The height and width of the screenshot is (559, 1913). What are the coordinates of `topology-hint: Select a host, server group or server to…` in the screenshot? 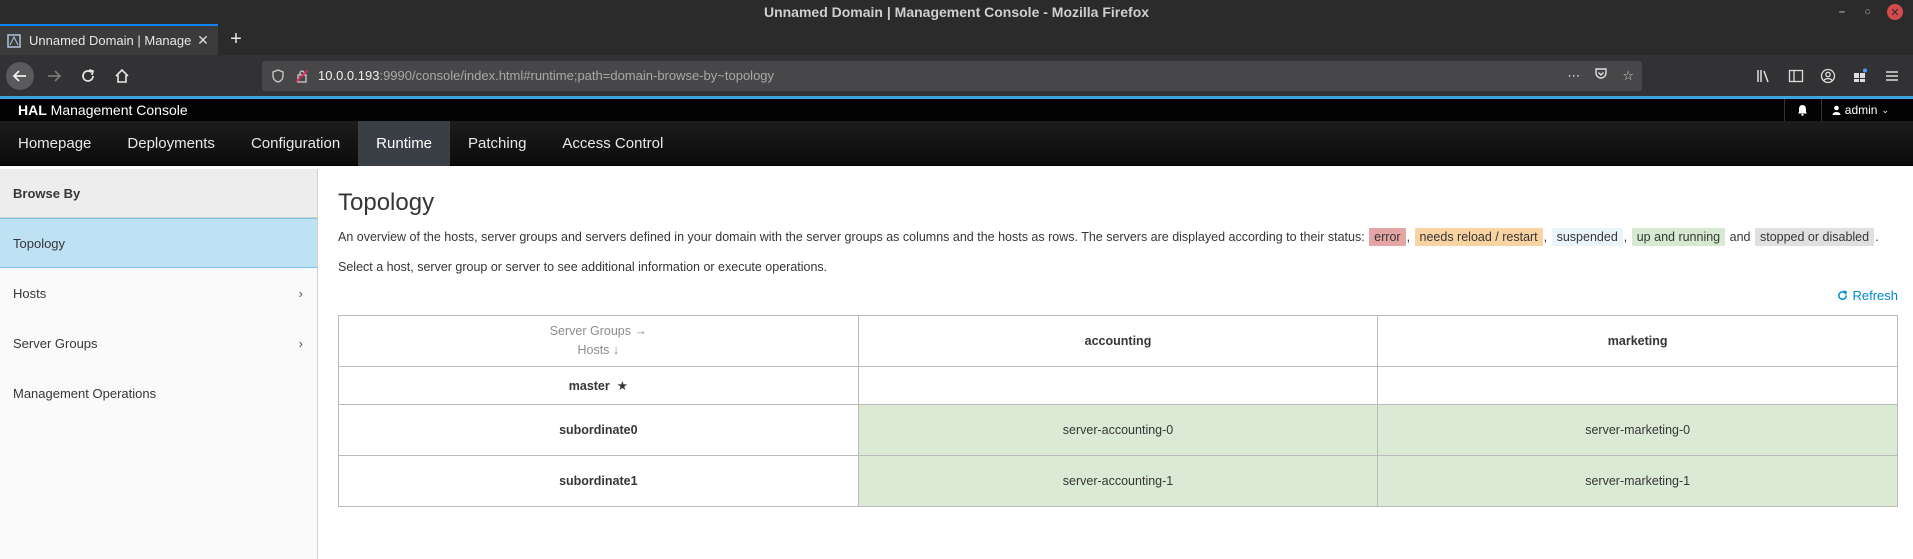 It's located at (583, 267).